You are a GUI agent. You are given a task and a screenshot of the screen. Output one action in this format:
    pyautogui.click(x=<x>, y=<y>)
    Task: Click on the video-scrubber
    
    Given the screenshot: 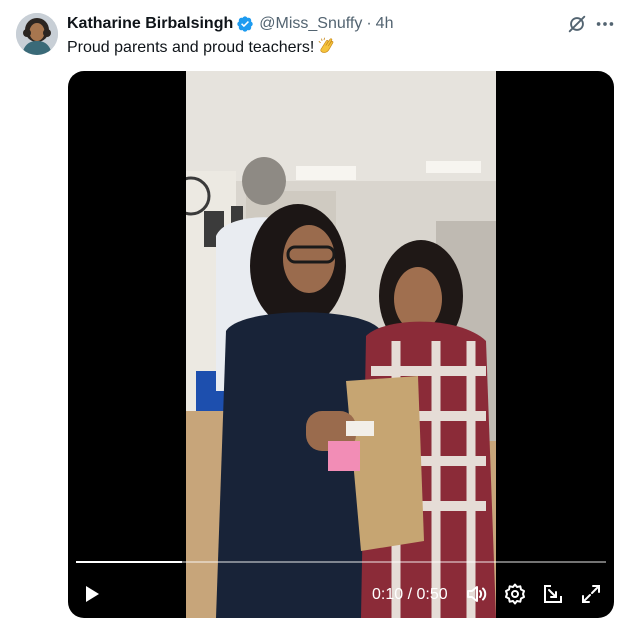 What is the action you would take?
    pyautogui.click(x=341, y=562)
    